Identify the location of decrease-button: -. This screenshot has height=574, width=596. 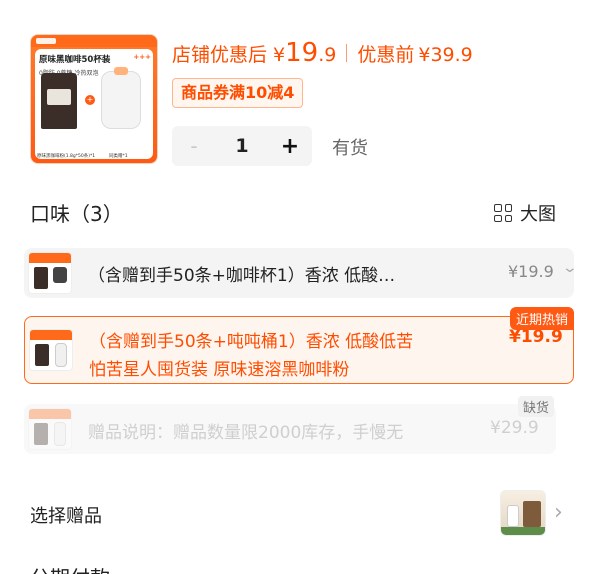
(194, 146).